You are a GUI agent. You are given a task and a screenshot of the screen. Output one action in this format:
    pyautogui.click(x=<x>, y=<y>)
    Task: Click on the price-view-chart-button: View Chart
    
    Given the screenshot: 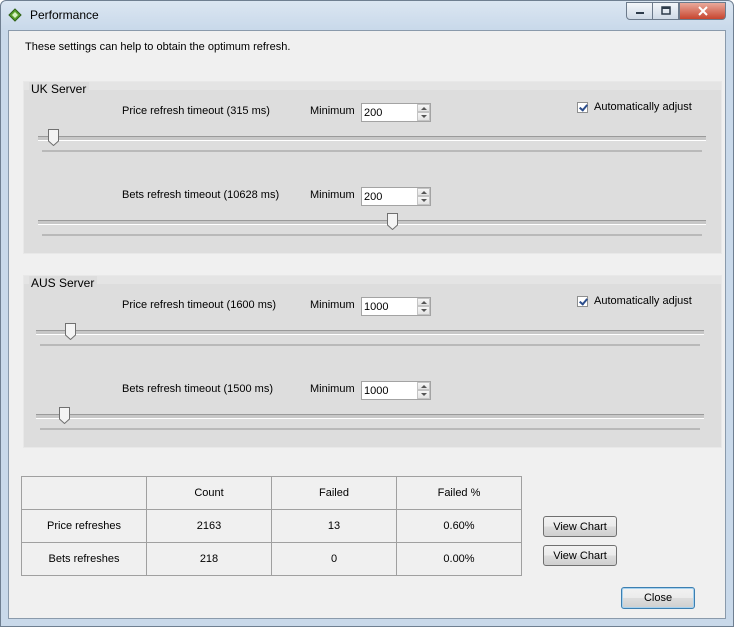 What is the action you would take?
    pyautogui.click(x=580, y=526)
    